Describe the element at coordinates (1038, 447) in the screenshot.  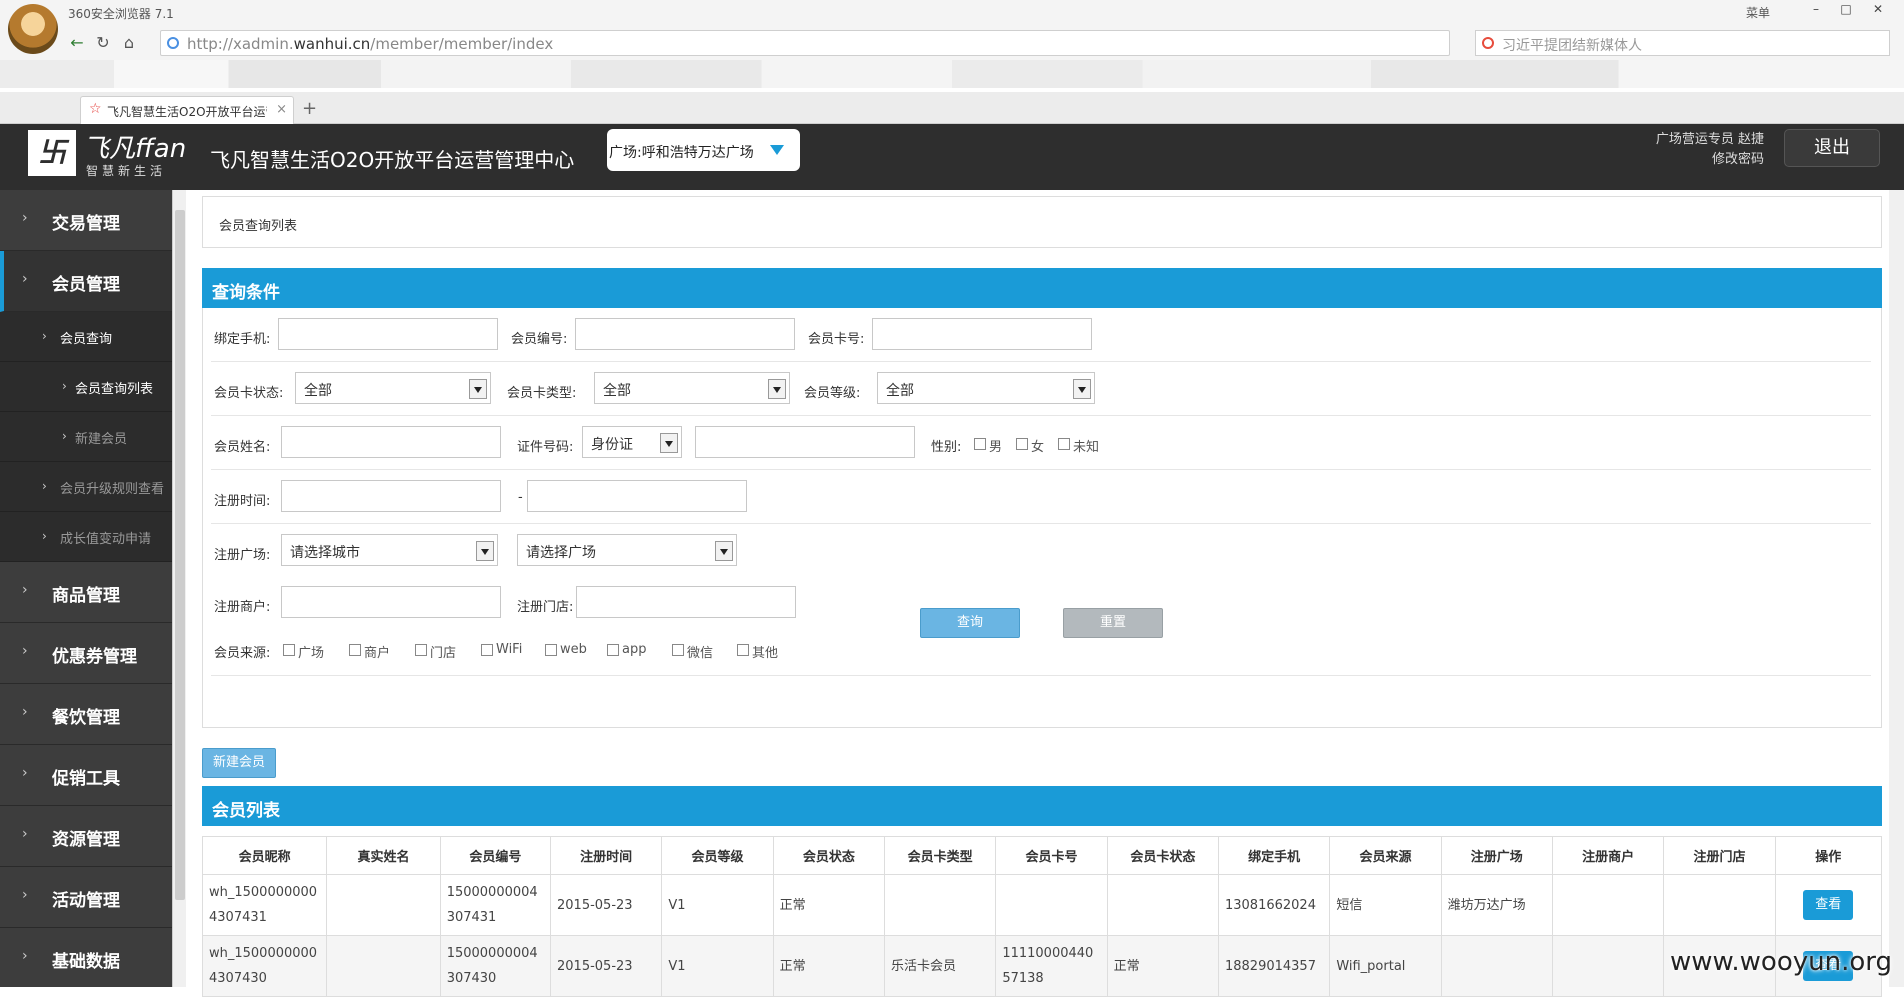
I see `gender-female-label: 女` at that location.